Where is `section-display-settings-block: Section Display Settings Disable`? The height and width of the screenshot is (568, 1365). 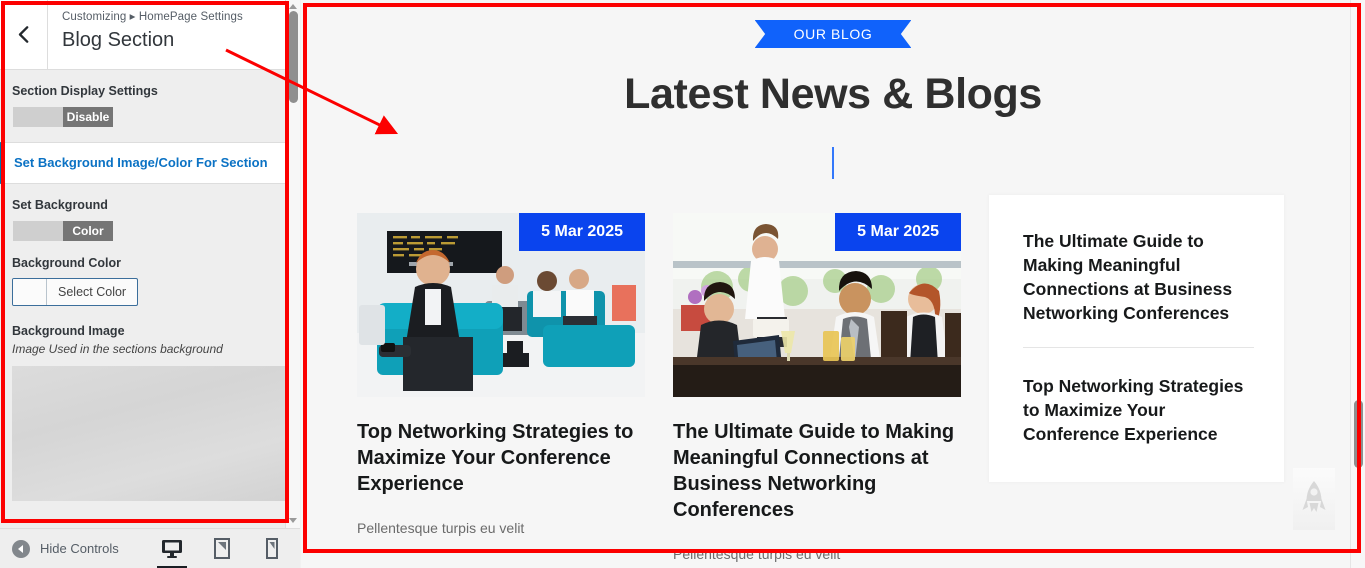 section-display-settings-block: Section Display Settings Disable is located at coordinates (150, 99).